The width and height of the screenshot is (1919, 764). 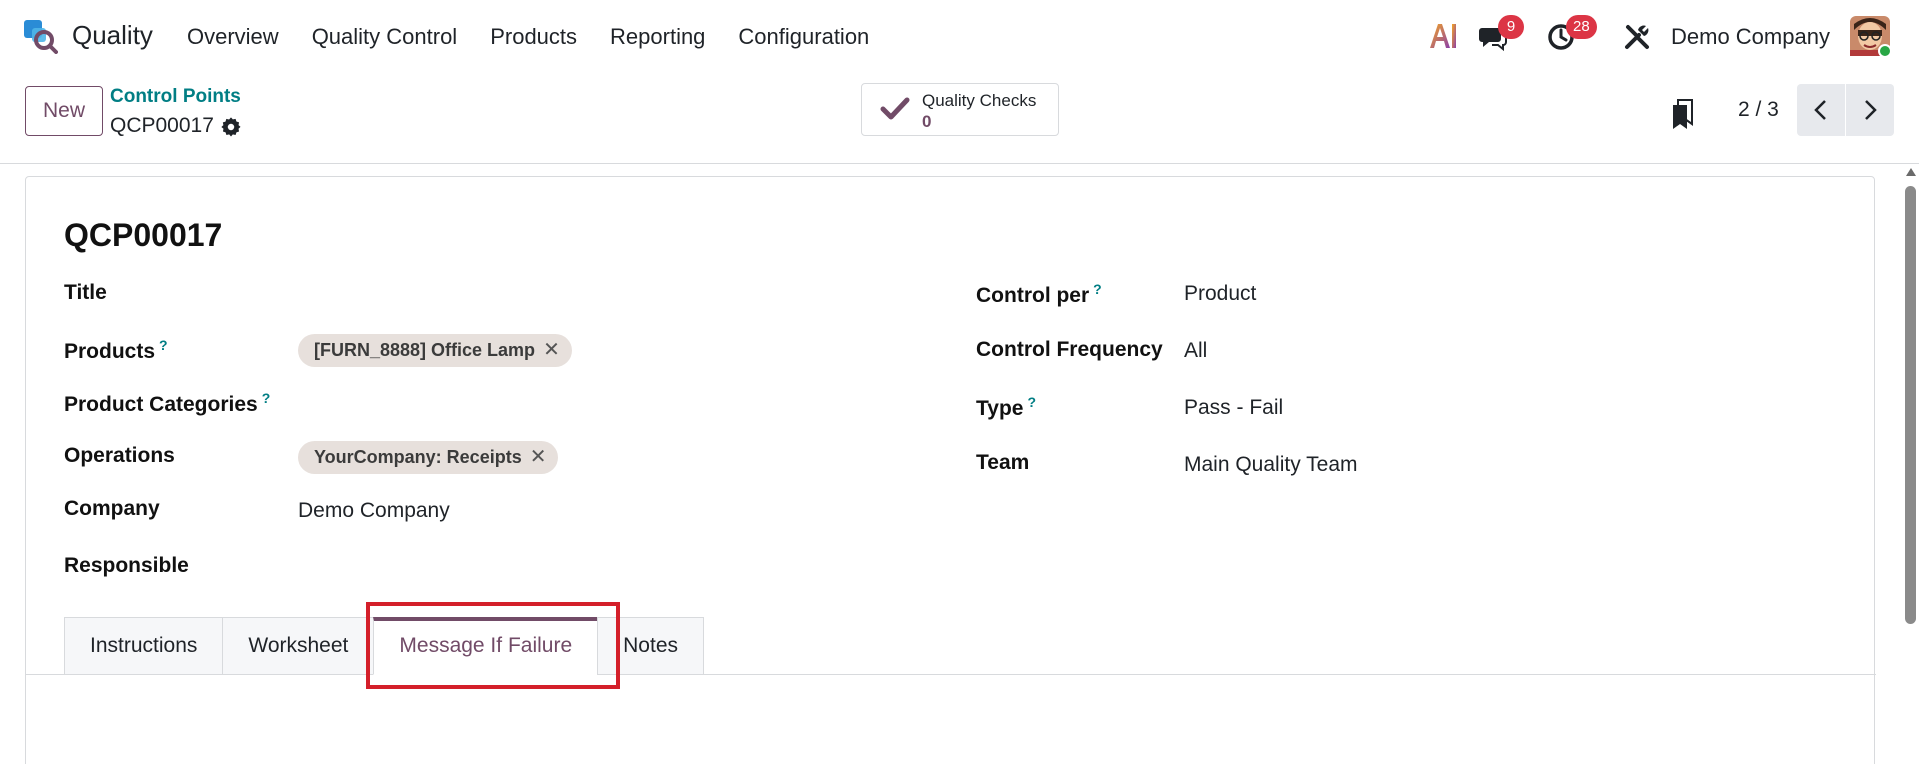 I want to click on menu-quality-control: Quality Control, so click(x=385, y=37).